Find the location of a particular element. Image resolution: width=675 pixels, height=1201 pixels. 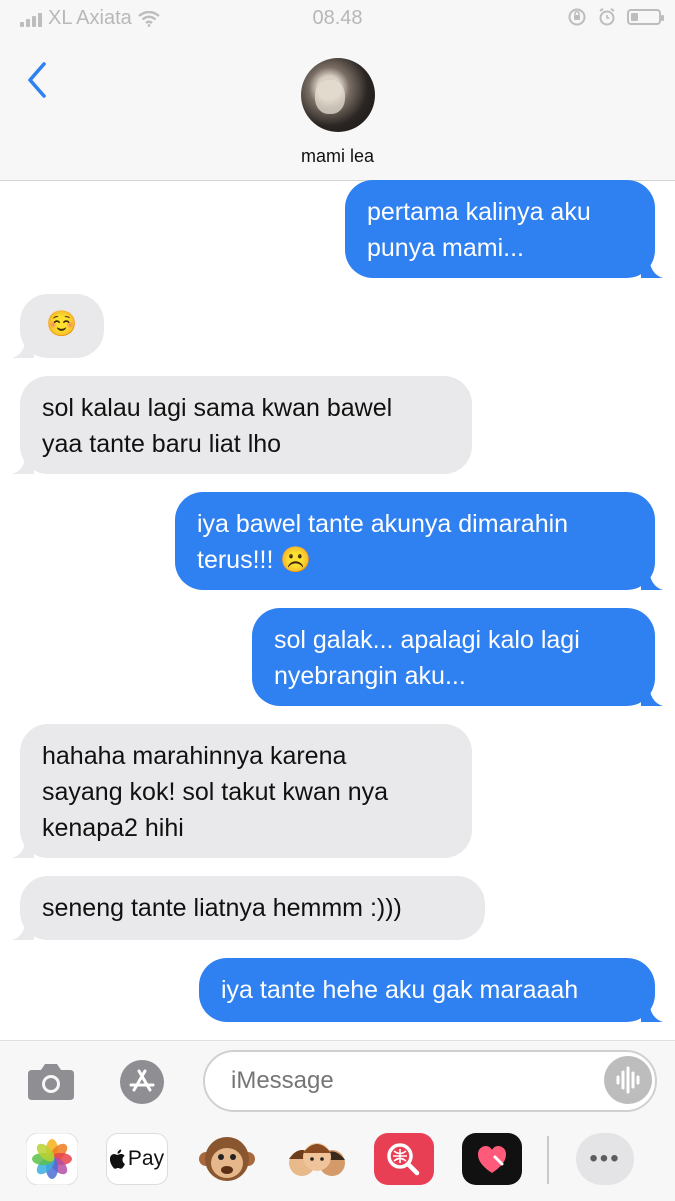

photos-icon is located at coordinates (52, 1159).